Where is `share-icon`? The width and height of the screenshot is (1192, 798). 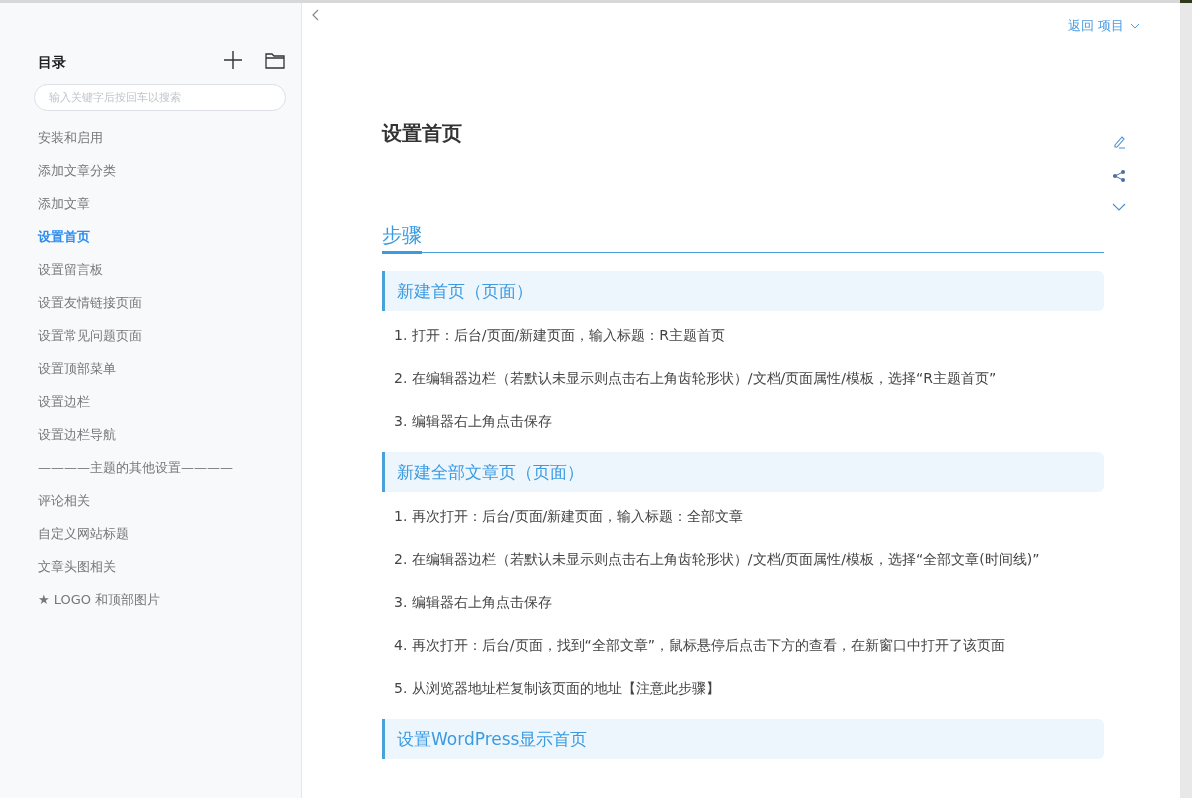 share-icon is located at coordinates (1119, 176).